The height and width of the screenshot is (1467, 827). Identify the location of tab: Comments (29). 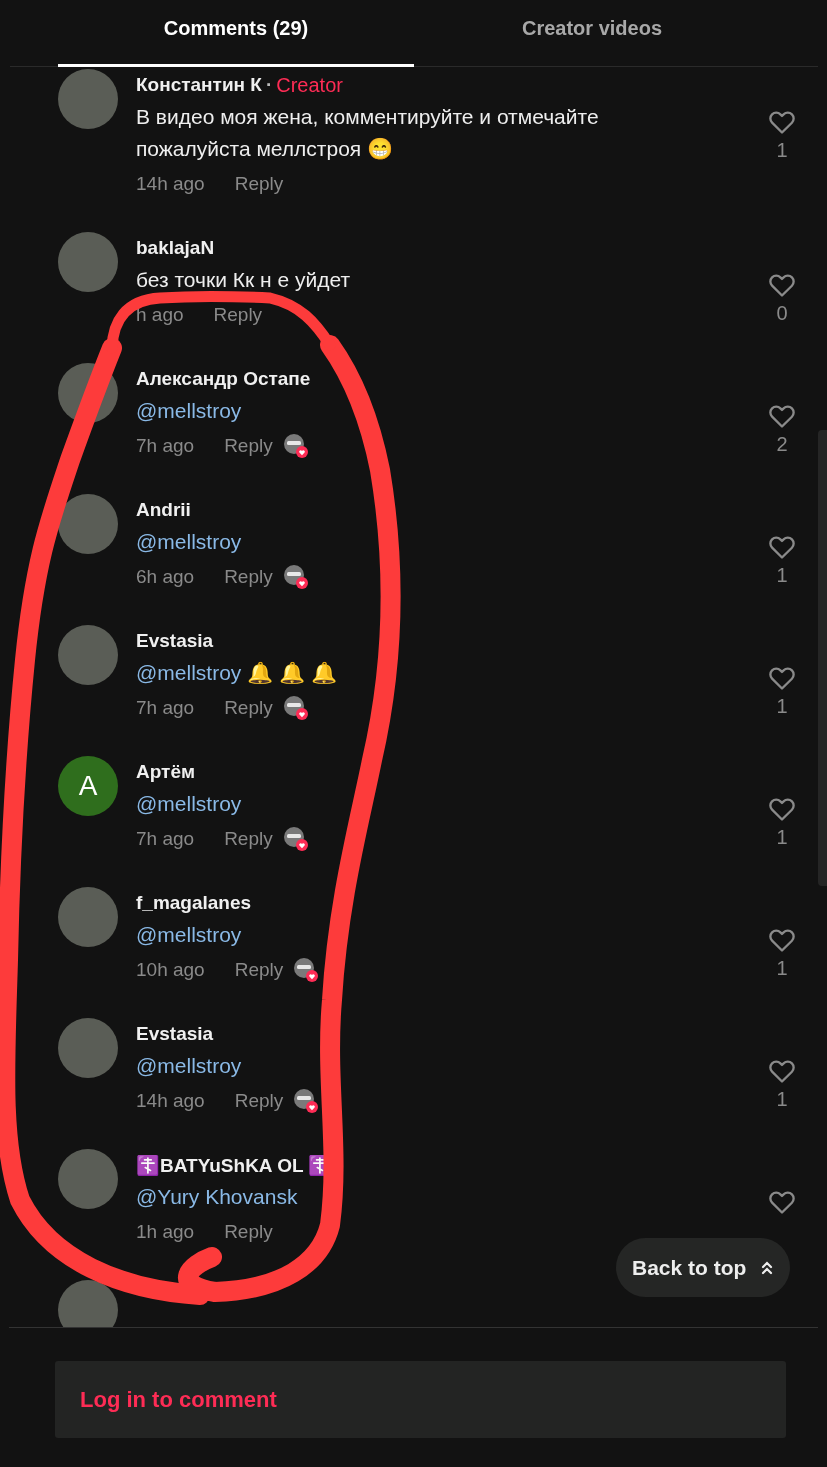
(236, 33).